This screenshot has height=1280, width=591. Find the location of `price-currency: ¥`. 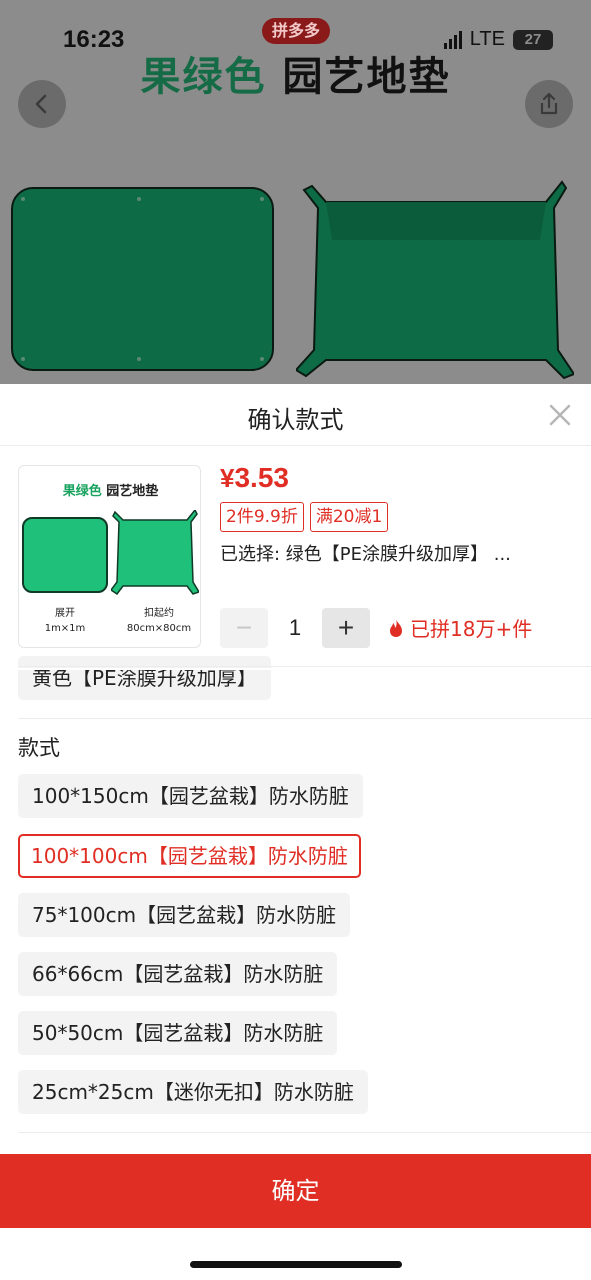

price-currency: ¥ is located at coordinates (227, 478).